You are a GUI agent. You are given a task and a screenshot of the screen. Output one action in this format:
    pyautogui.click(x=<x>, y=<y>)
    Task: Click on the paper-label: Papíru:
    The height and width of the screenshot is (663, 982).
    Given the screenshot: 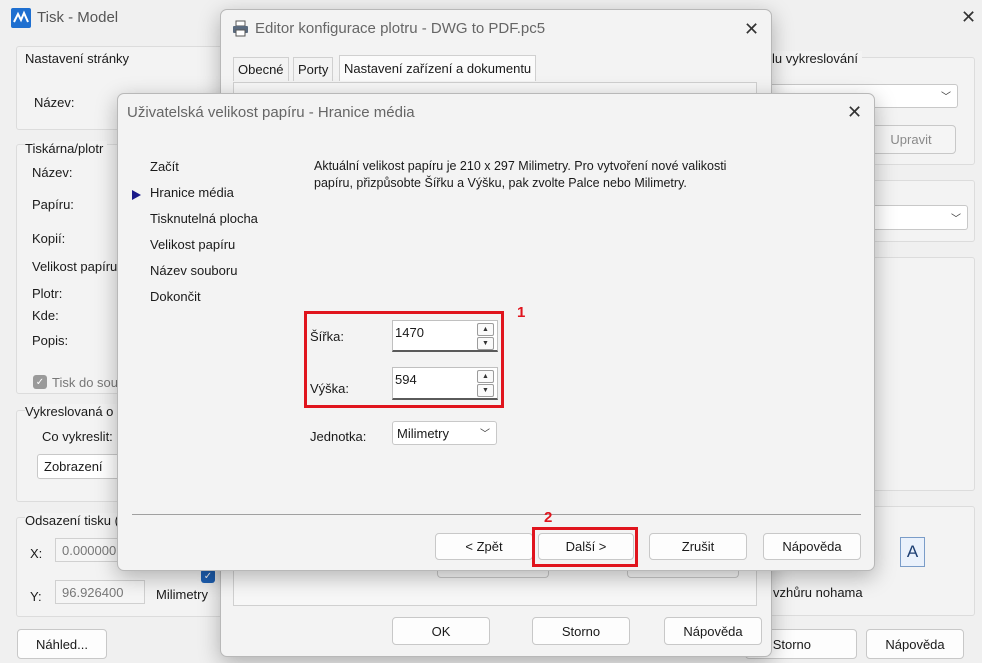 What is the action you would take?
    pyautogui.click(x=53, y=204)
    